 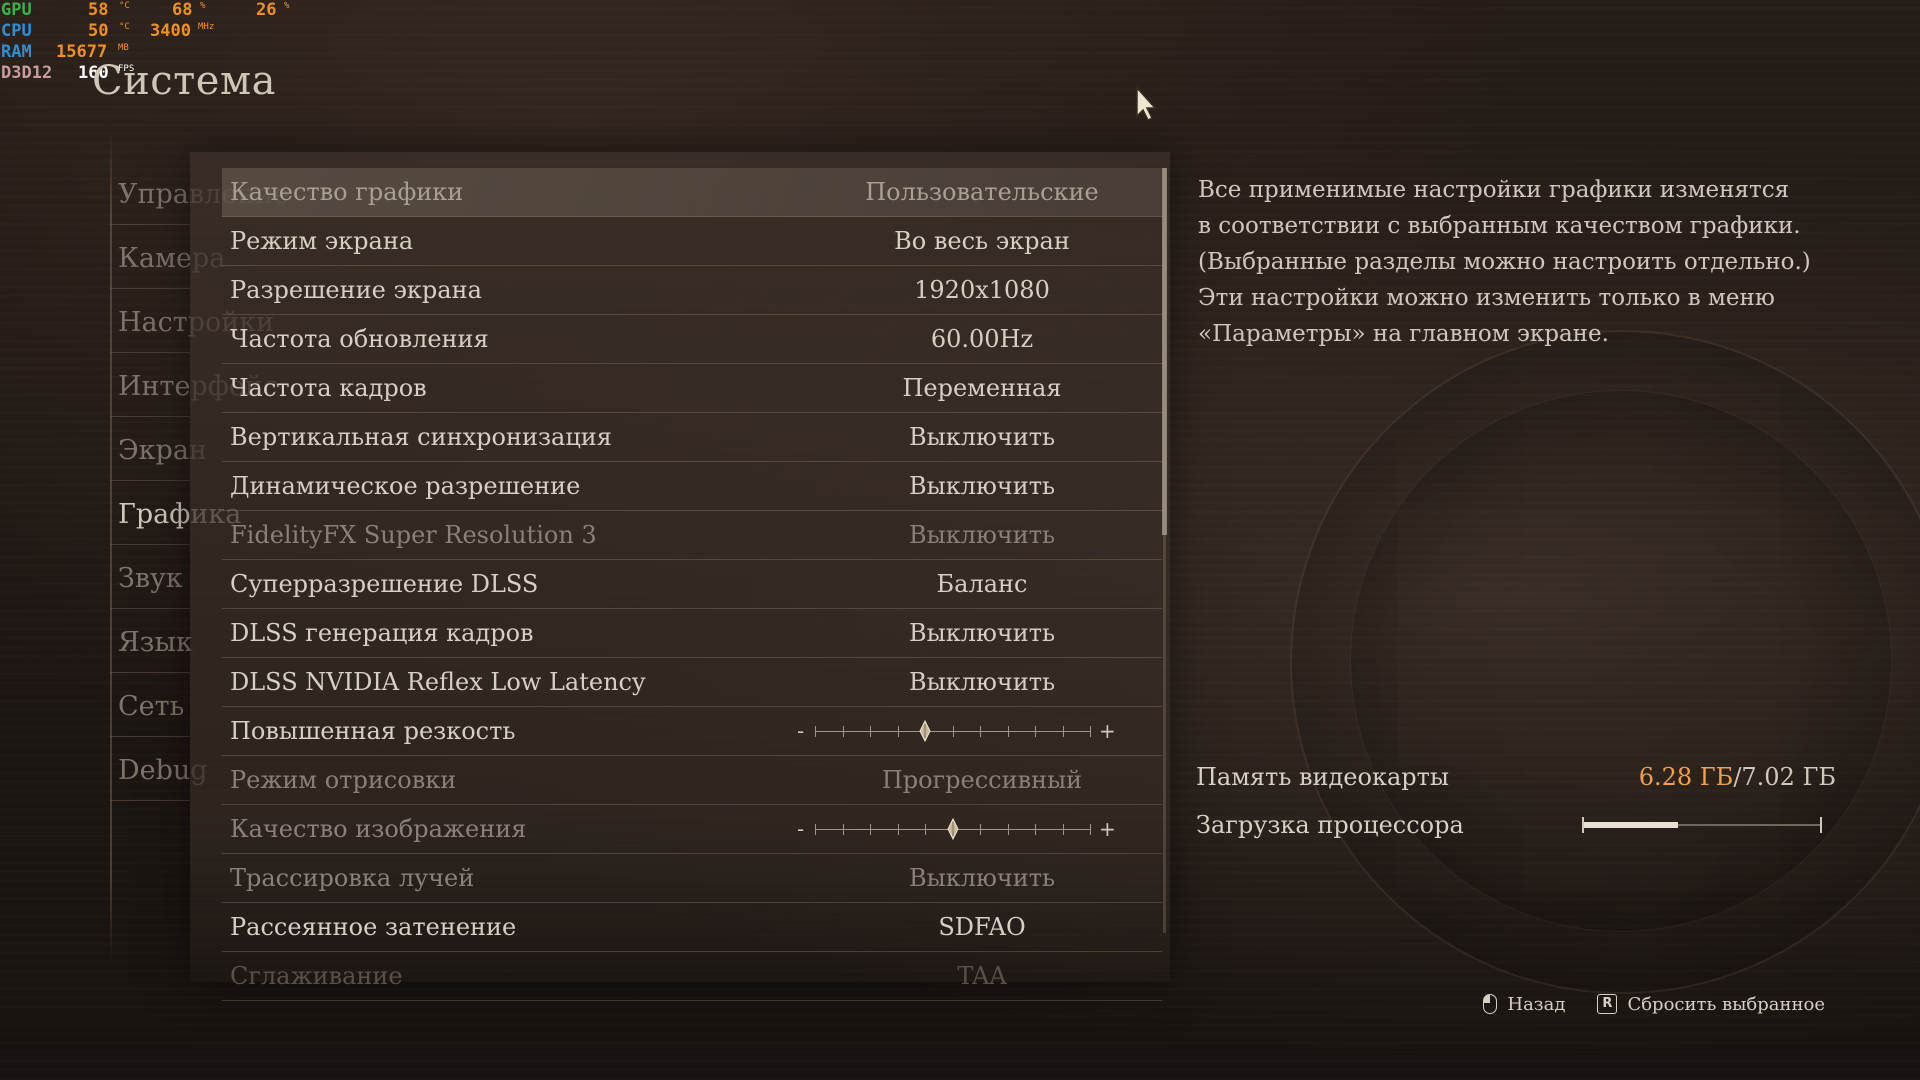 I want to click on hud-ram-unit: MB, so click(x=123, y=48).